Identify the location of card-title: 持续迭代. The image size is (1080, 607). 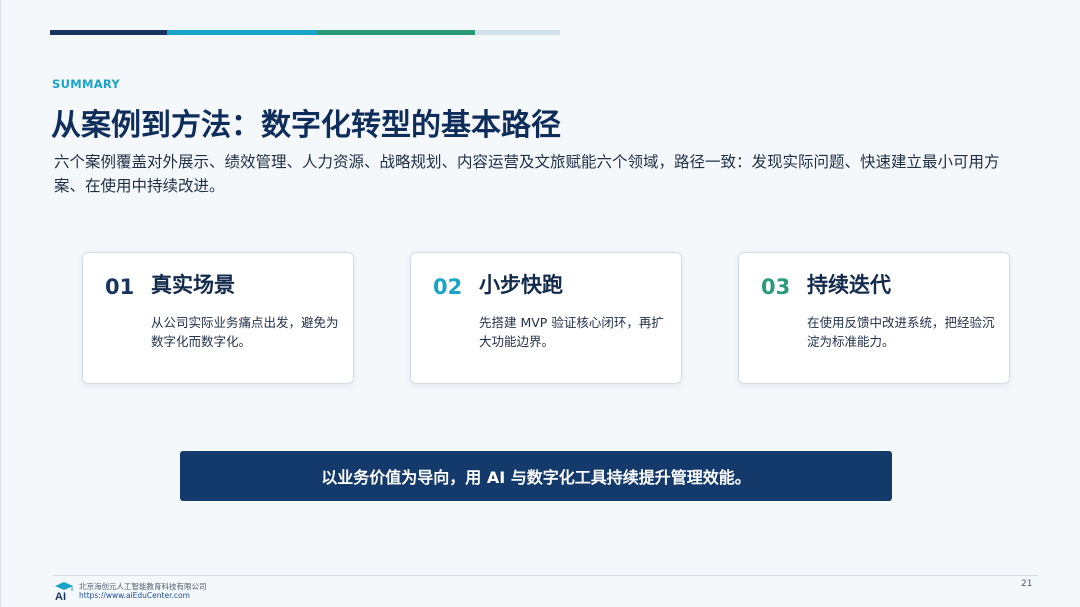
(849, 285).